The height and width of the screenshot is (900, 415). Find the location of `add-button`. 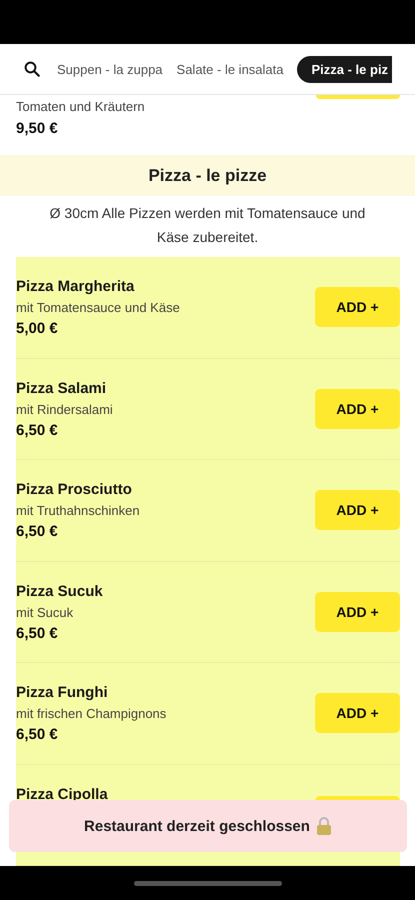

add-button is located at coordinates (358, 97).